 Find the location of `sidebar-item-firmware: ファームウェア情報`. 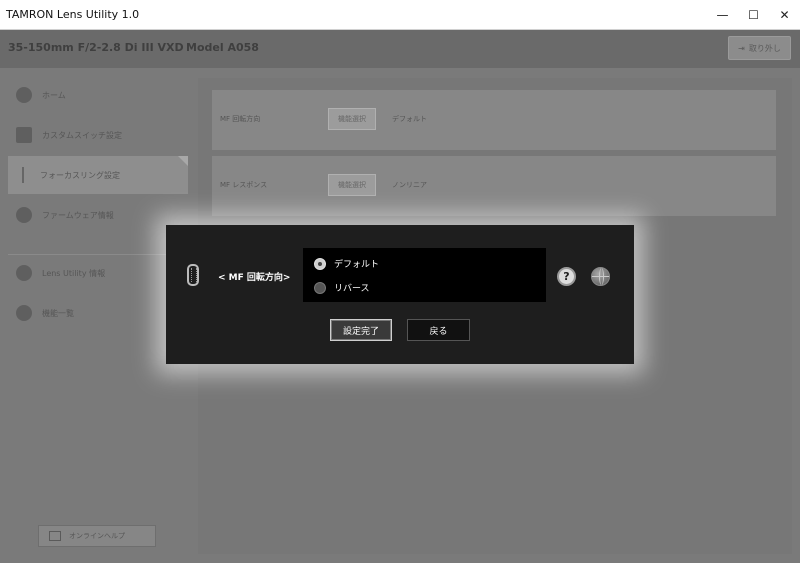

sidebar-item-firmware: ファームウェア情報 is located at coordinates (98, 215).